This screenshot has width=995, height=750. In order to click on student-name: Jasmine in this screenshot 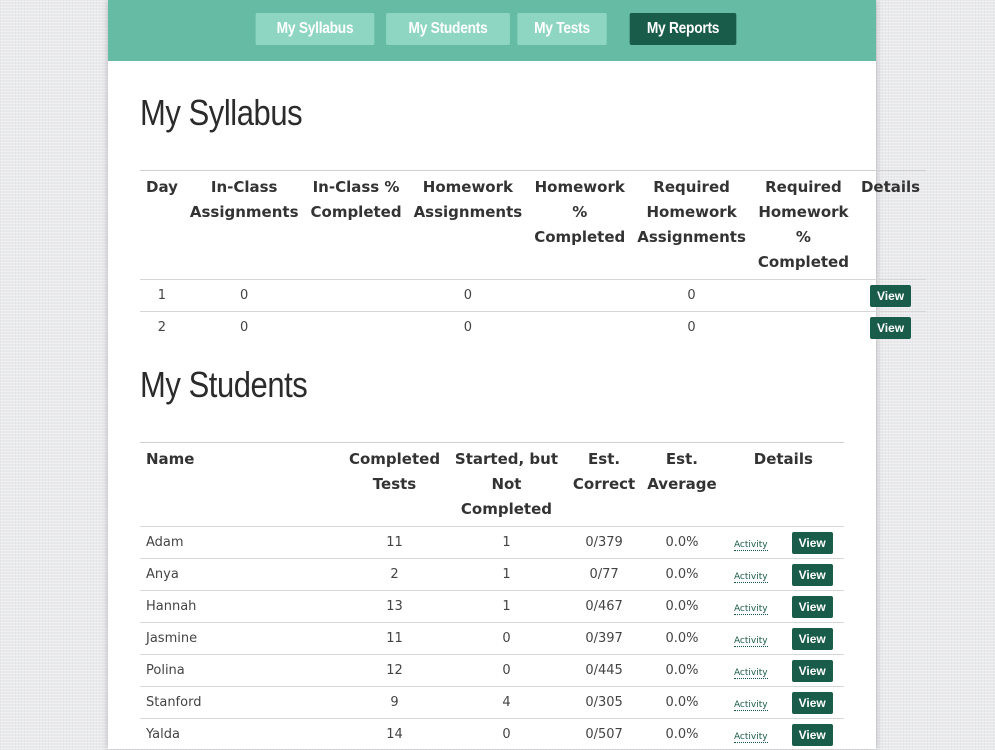, I will do `click(241, 639)`.